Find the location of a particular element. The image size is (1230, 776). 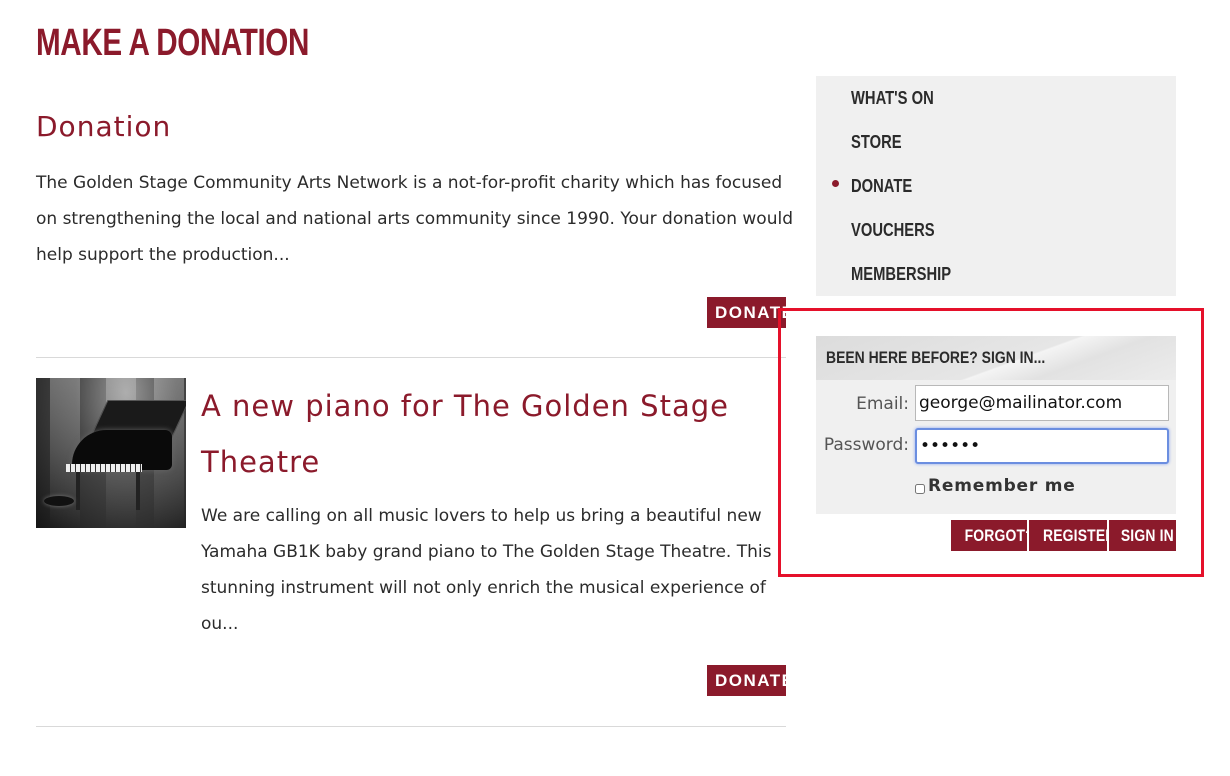

sidebar-item-membership: MEMBERSHIP is located at coordinates (901, 274).